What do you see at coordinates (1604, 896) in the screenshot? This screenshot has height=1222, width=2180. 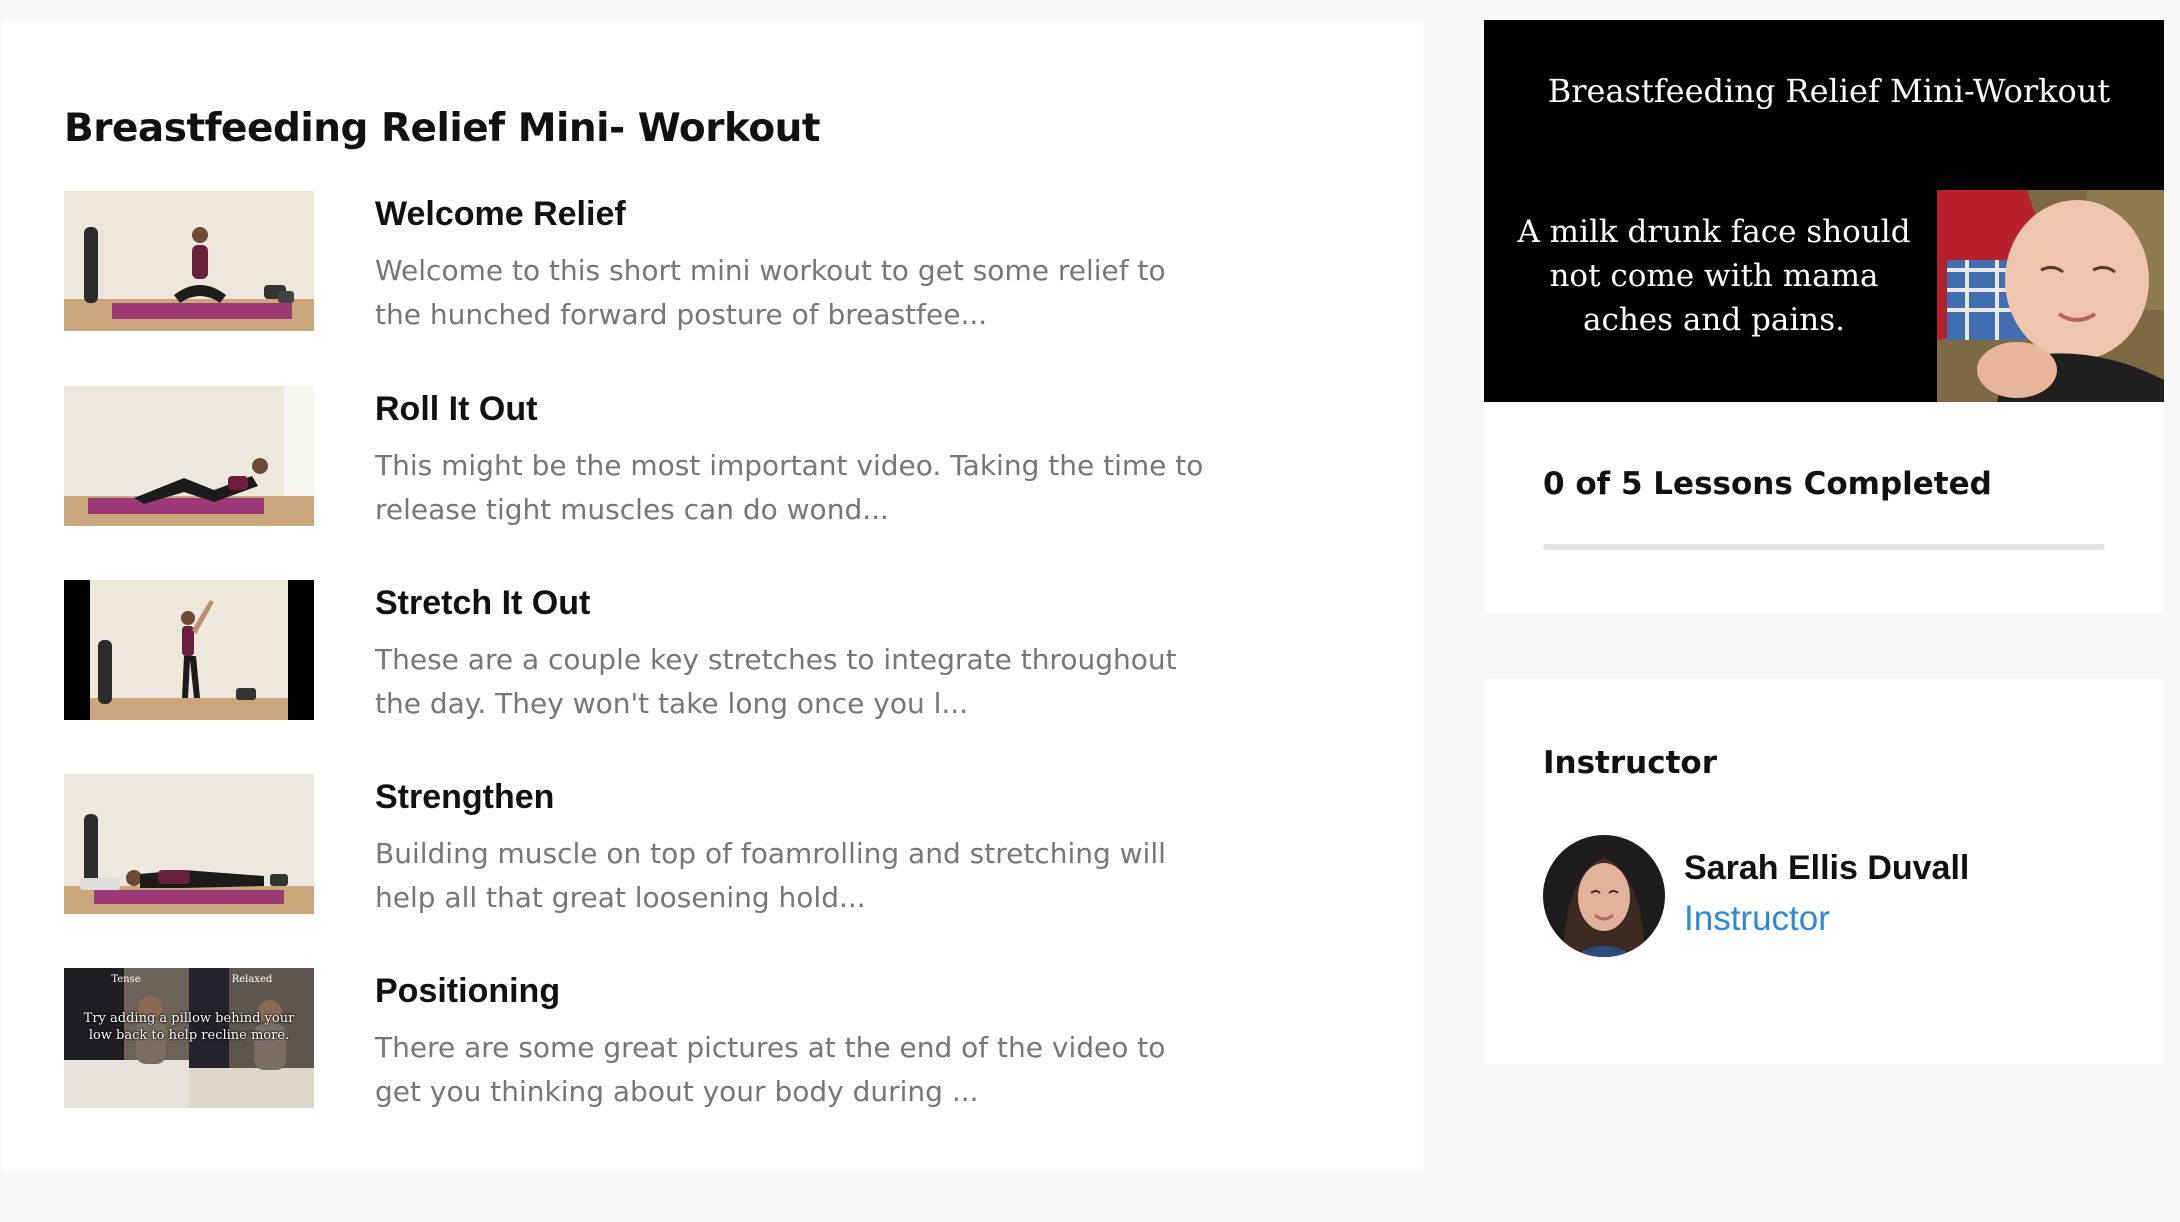 I see `instructor-avatar` at bounding box center [1604, 896].